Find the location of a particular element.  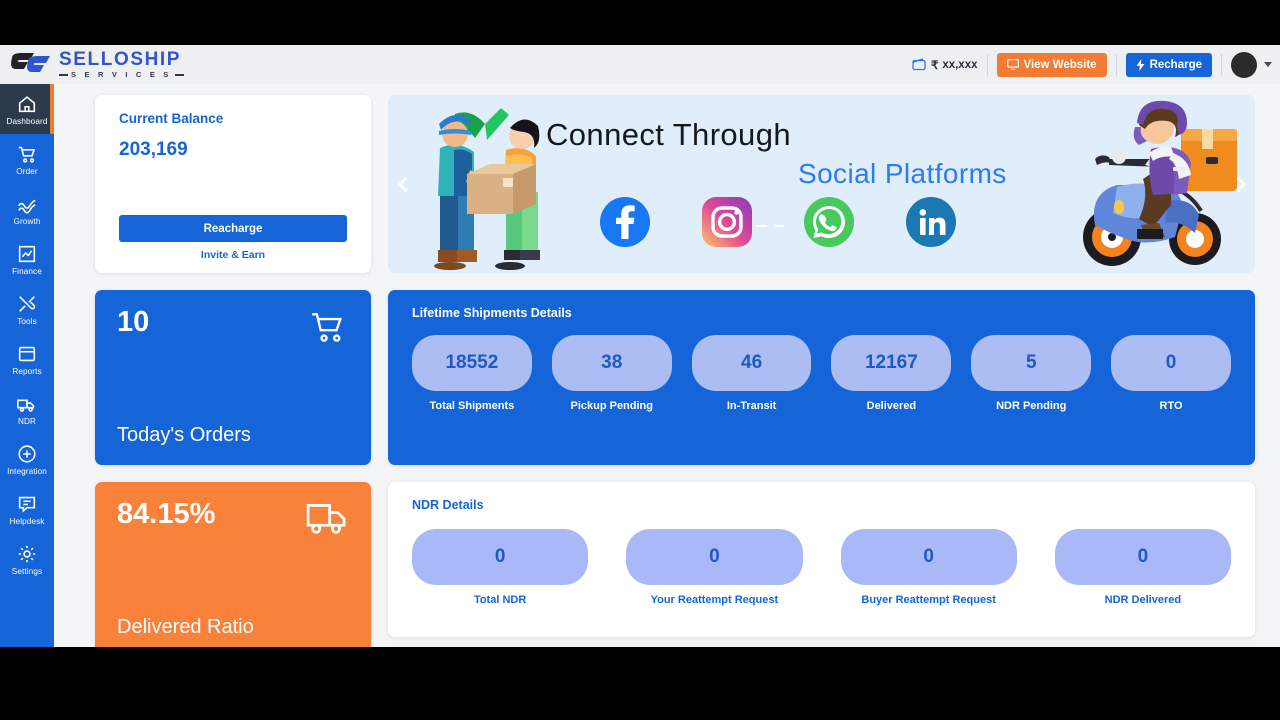

sidebar-item-settings: Settings is located at coordinates (27, 559).